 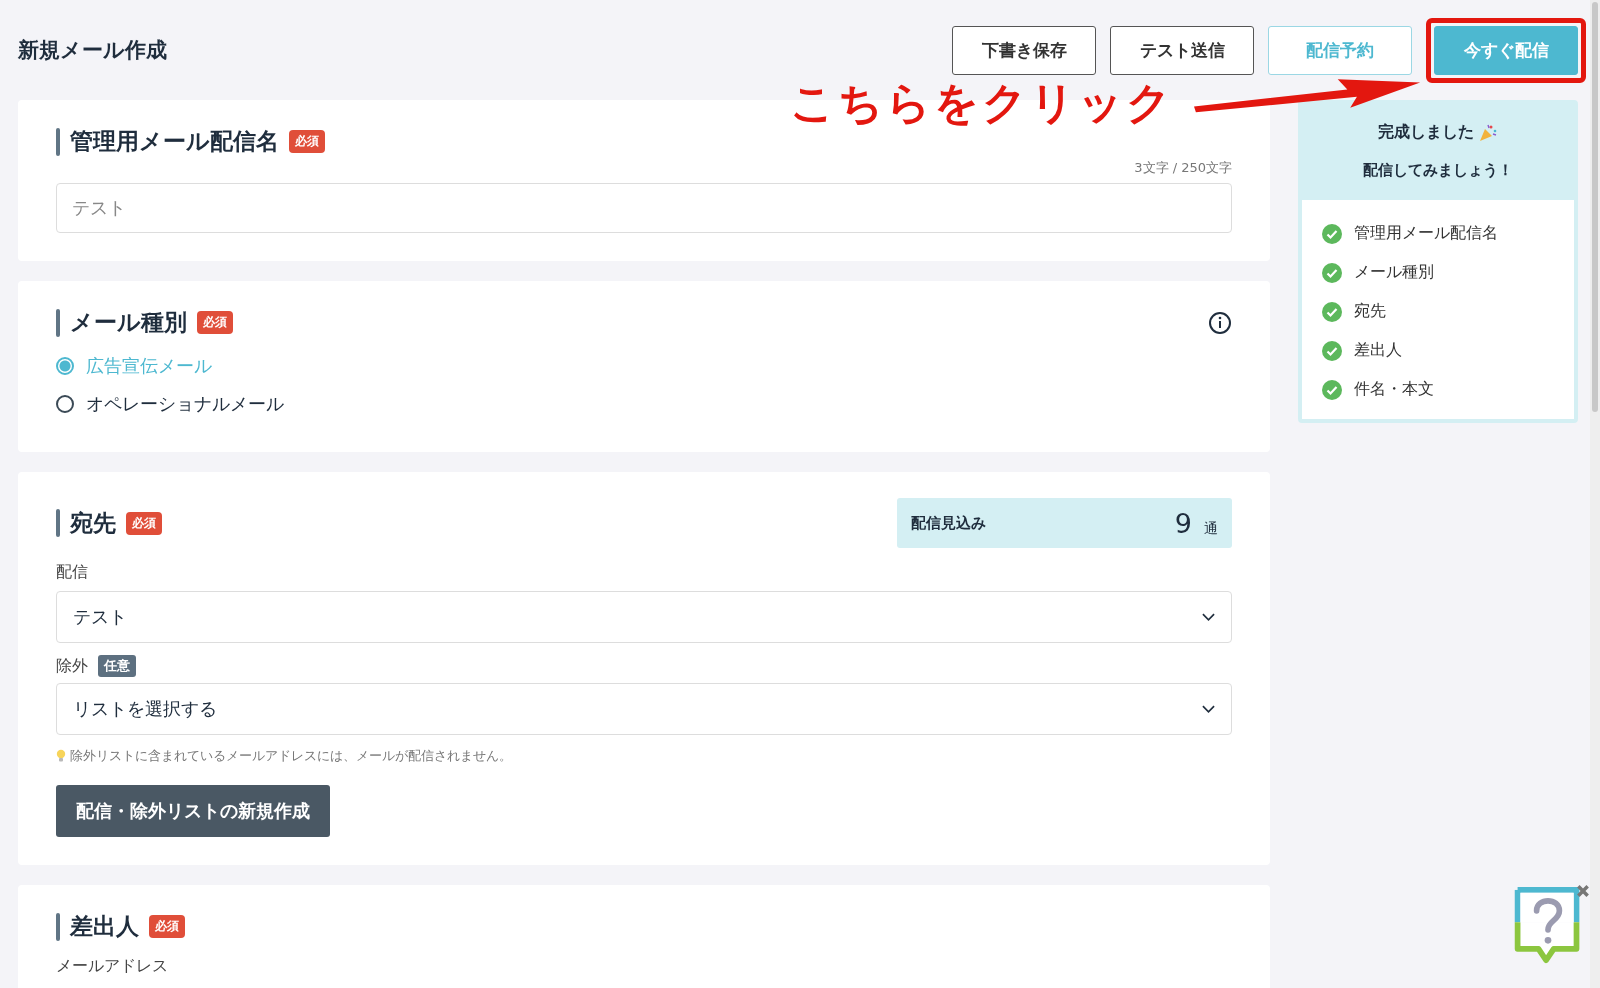 What do you see at coordinates (1378, 350) in the screenshot?
I see `checklist-item: 差出人` at bounding box center [1378, 350].